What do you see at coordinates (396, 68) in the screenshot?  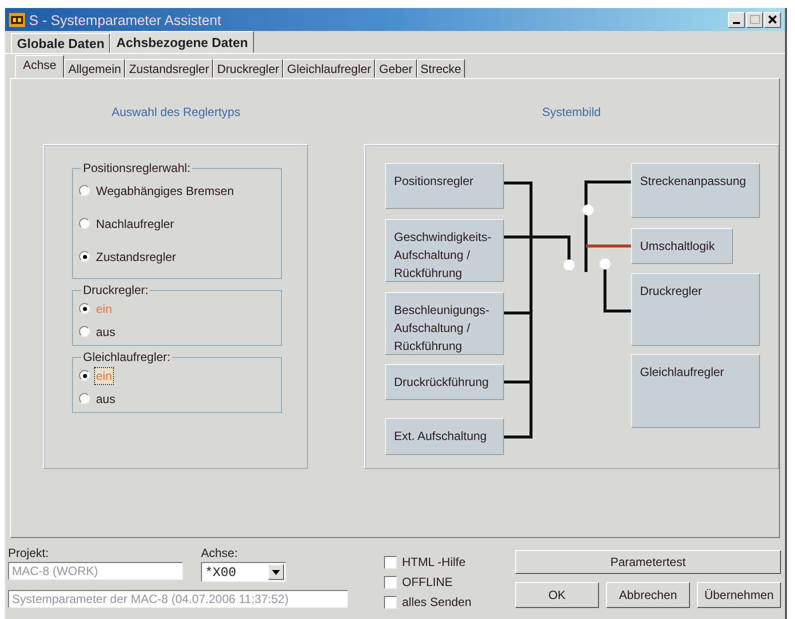 I see `tab: Geber` at bounding box center [396, 68].